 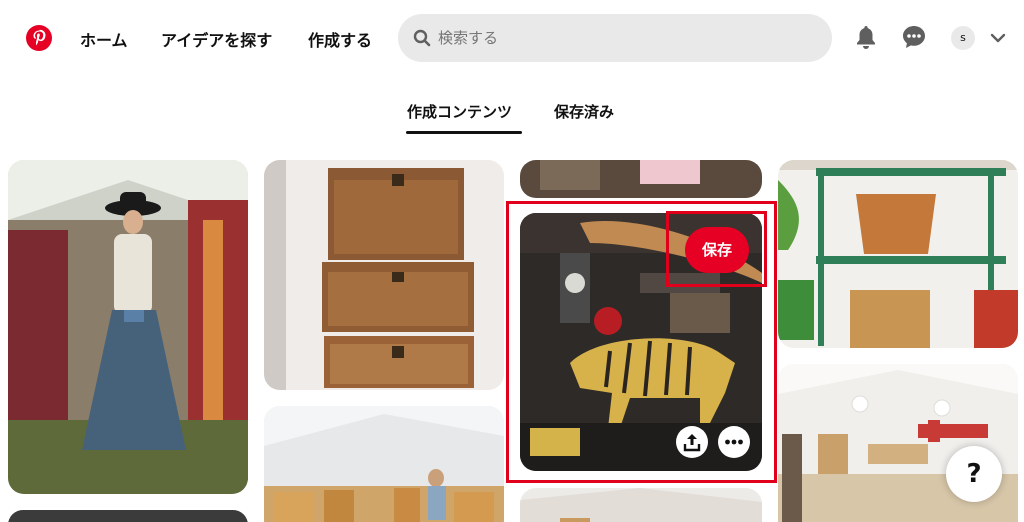 I want to click on pinterest-logo-icon, so click(x=39, y=38).